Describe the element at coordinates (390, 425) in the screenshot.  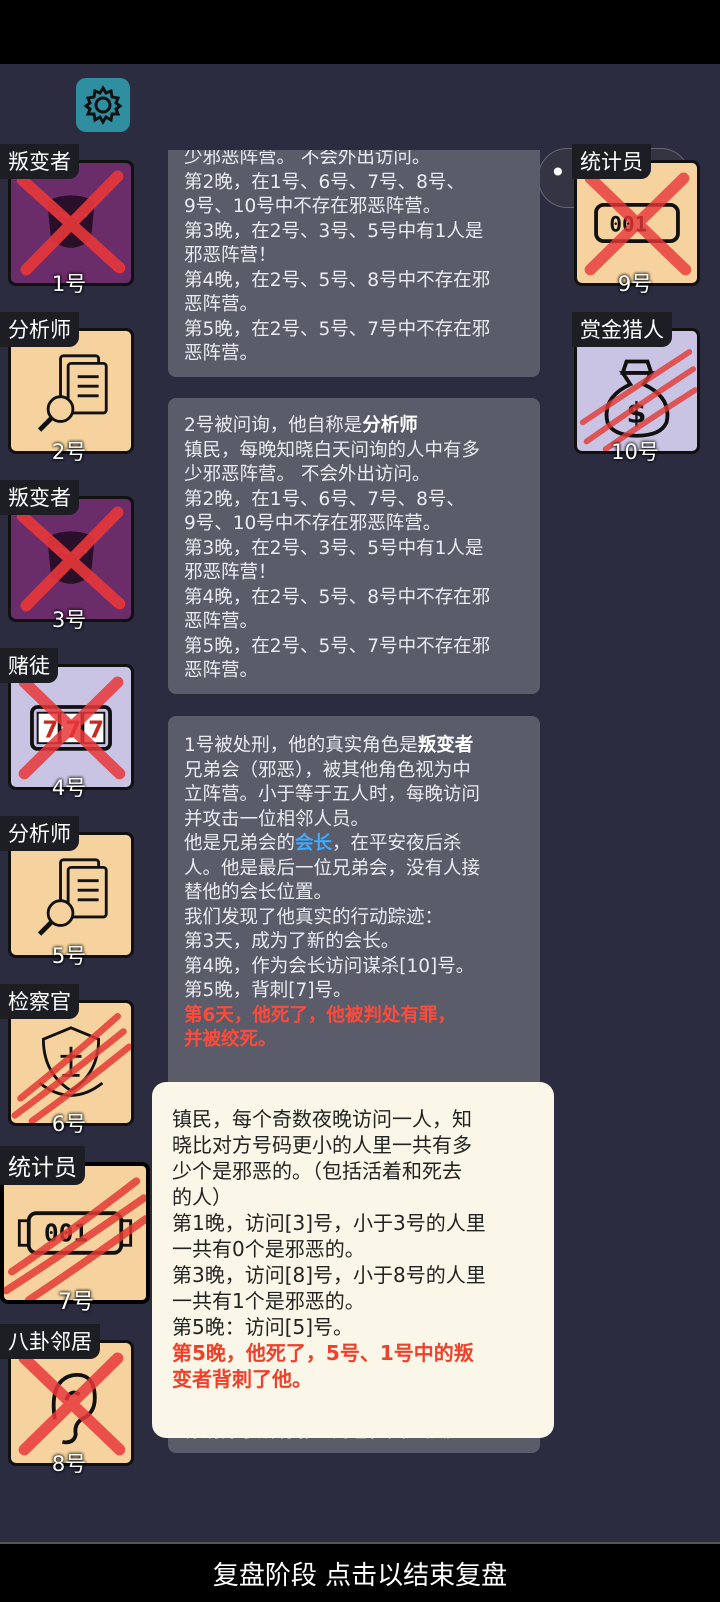
I see `role-name: 分析师` at that location.